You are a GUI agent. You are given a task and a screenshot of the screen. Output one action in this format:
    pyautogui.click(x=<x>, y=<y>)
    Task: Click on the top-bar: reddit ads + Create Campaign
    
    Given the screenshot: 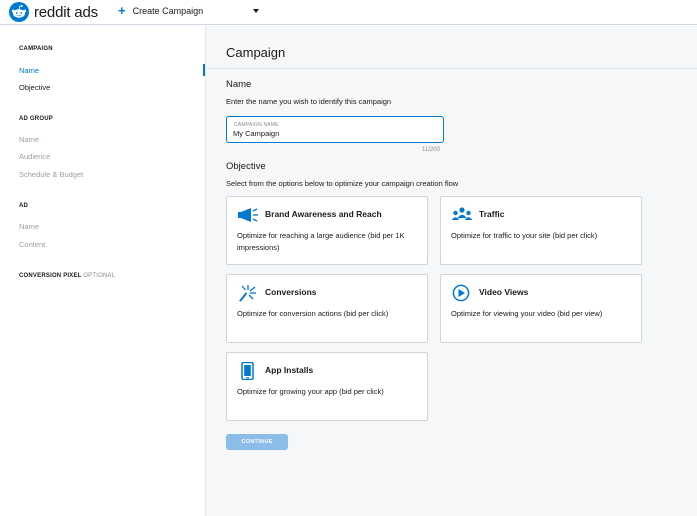 What is the action you would take?
    pyautogui.click(x=348, y=12)
    